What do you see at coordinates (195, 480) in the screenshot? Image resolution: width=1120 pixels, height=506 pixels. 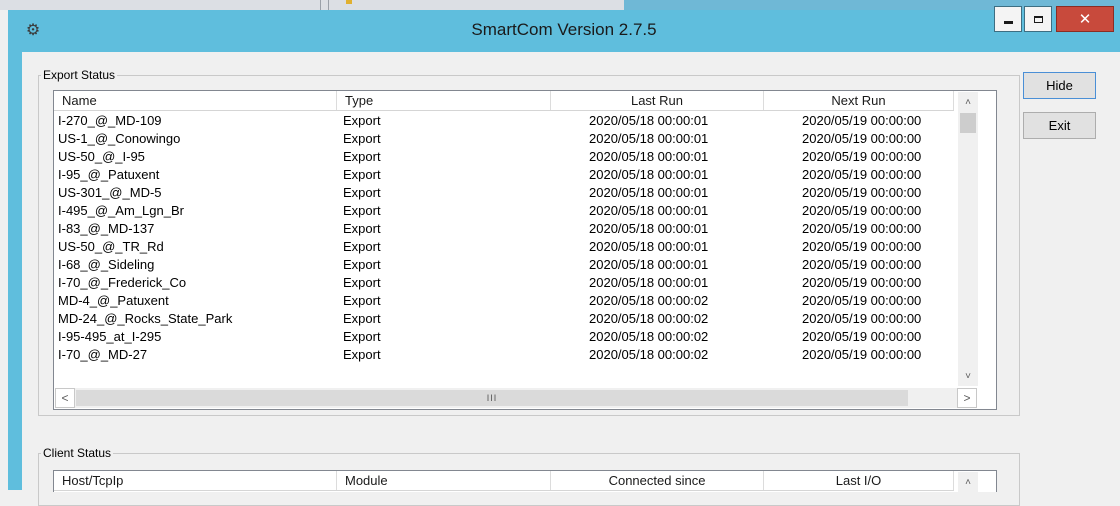 I see `column-header-host: Host/TcpIp` at bounding box center [195, 480].